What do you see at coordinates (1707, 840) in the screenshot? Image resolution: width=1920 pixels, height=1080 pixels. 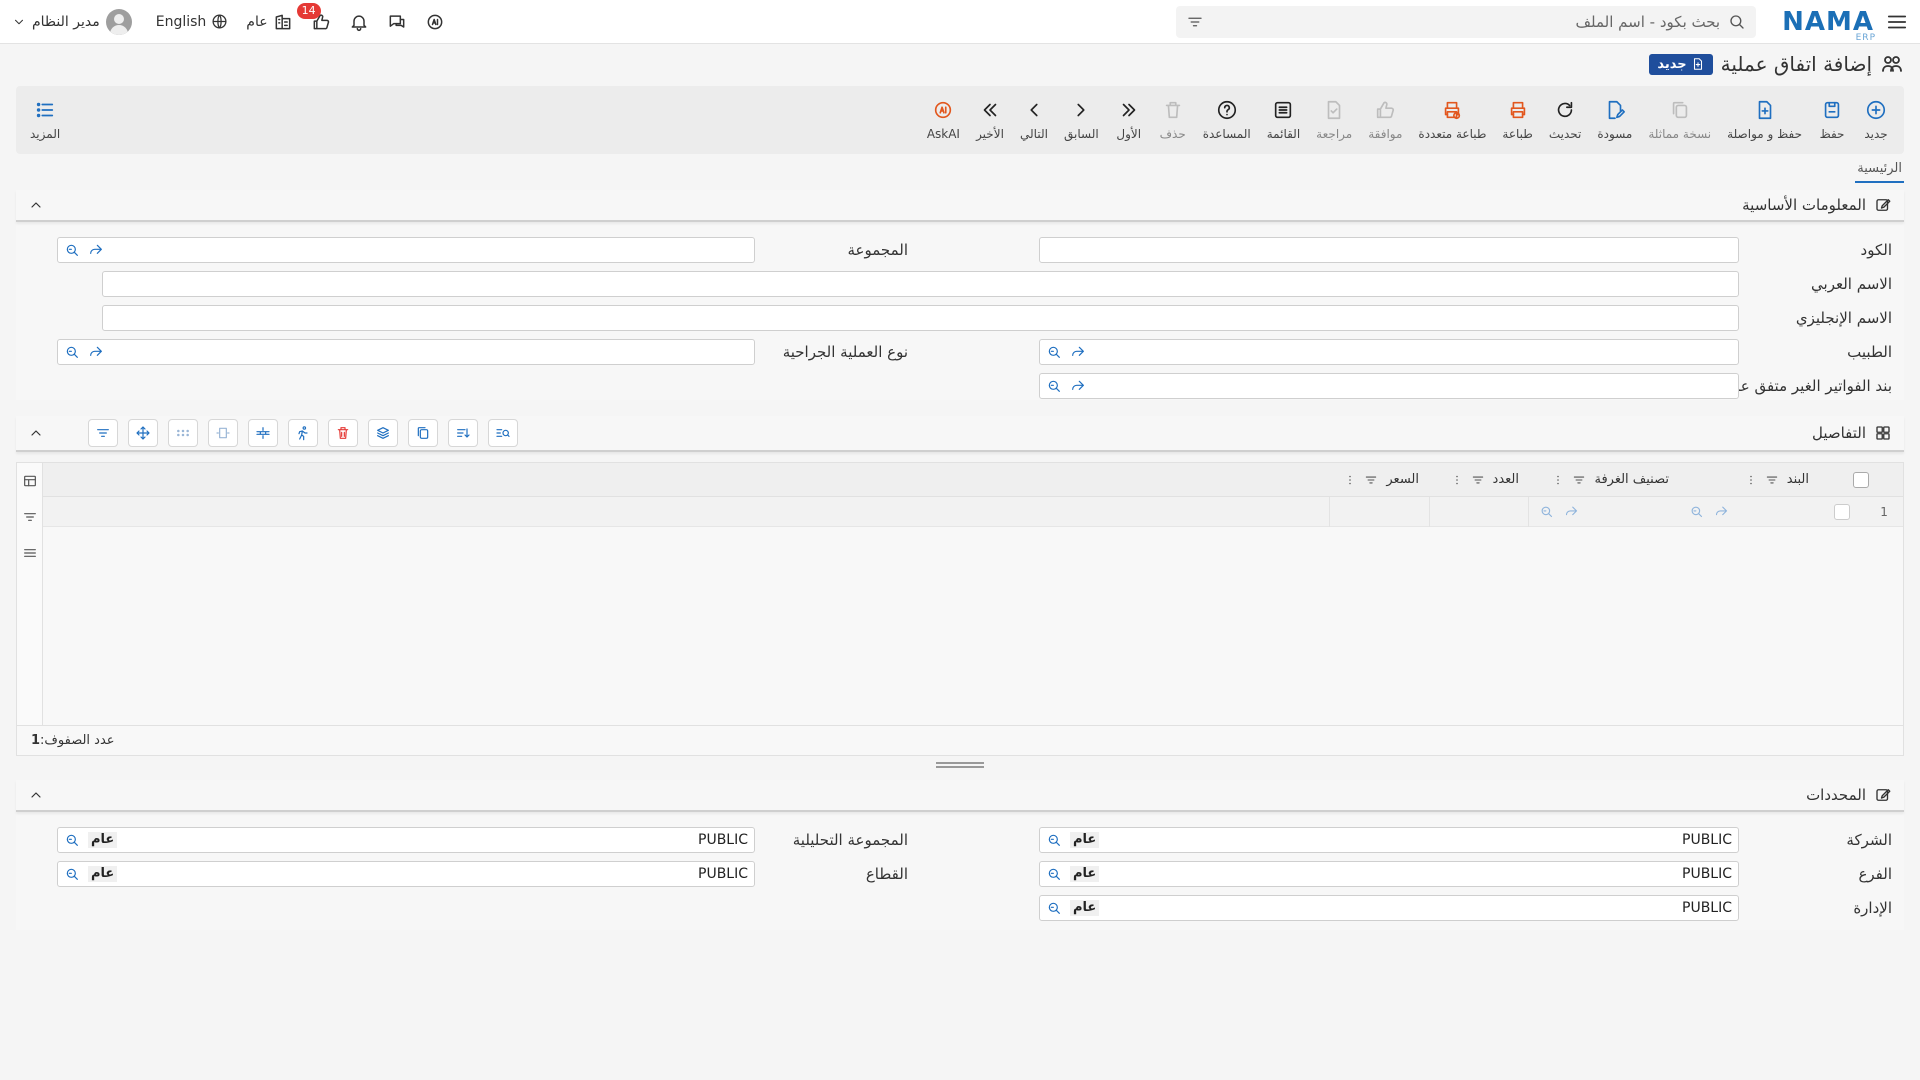 I see `company-value: PUBLIC` at bounding box center [1707, 840].